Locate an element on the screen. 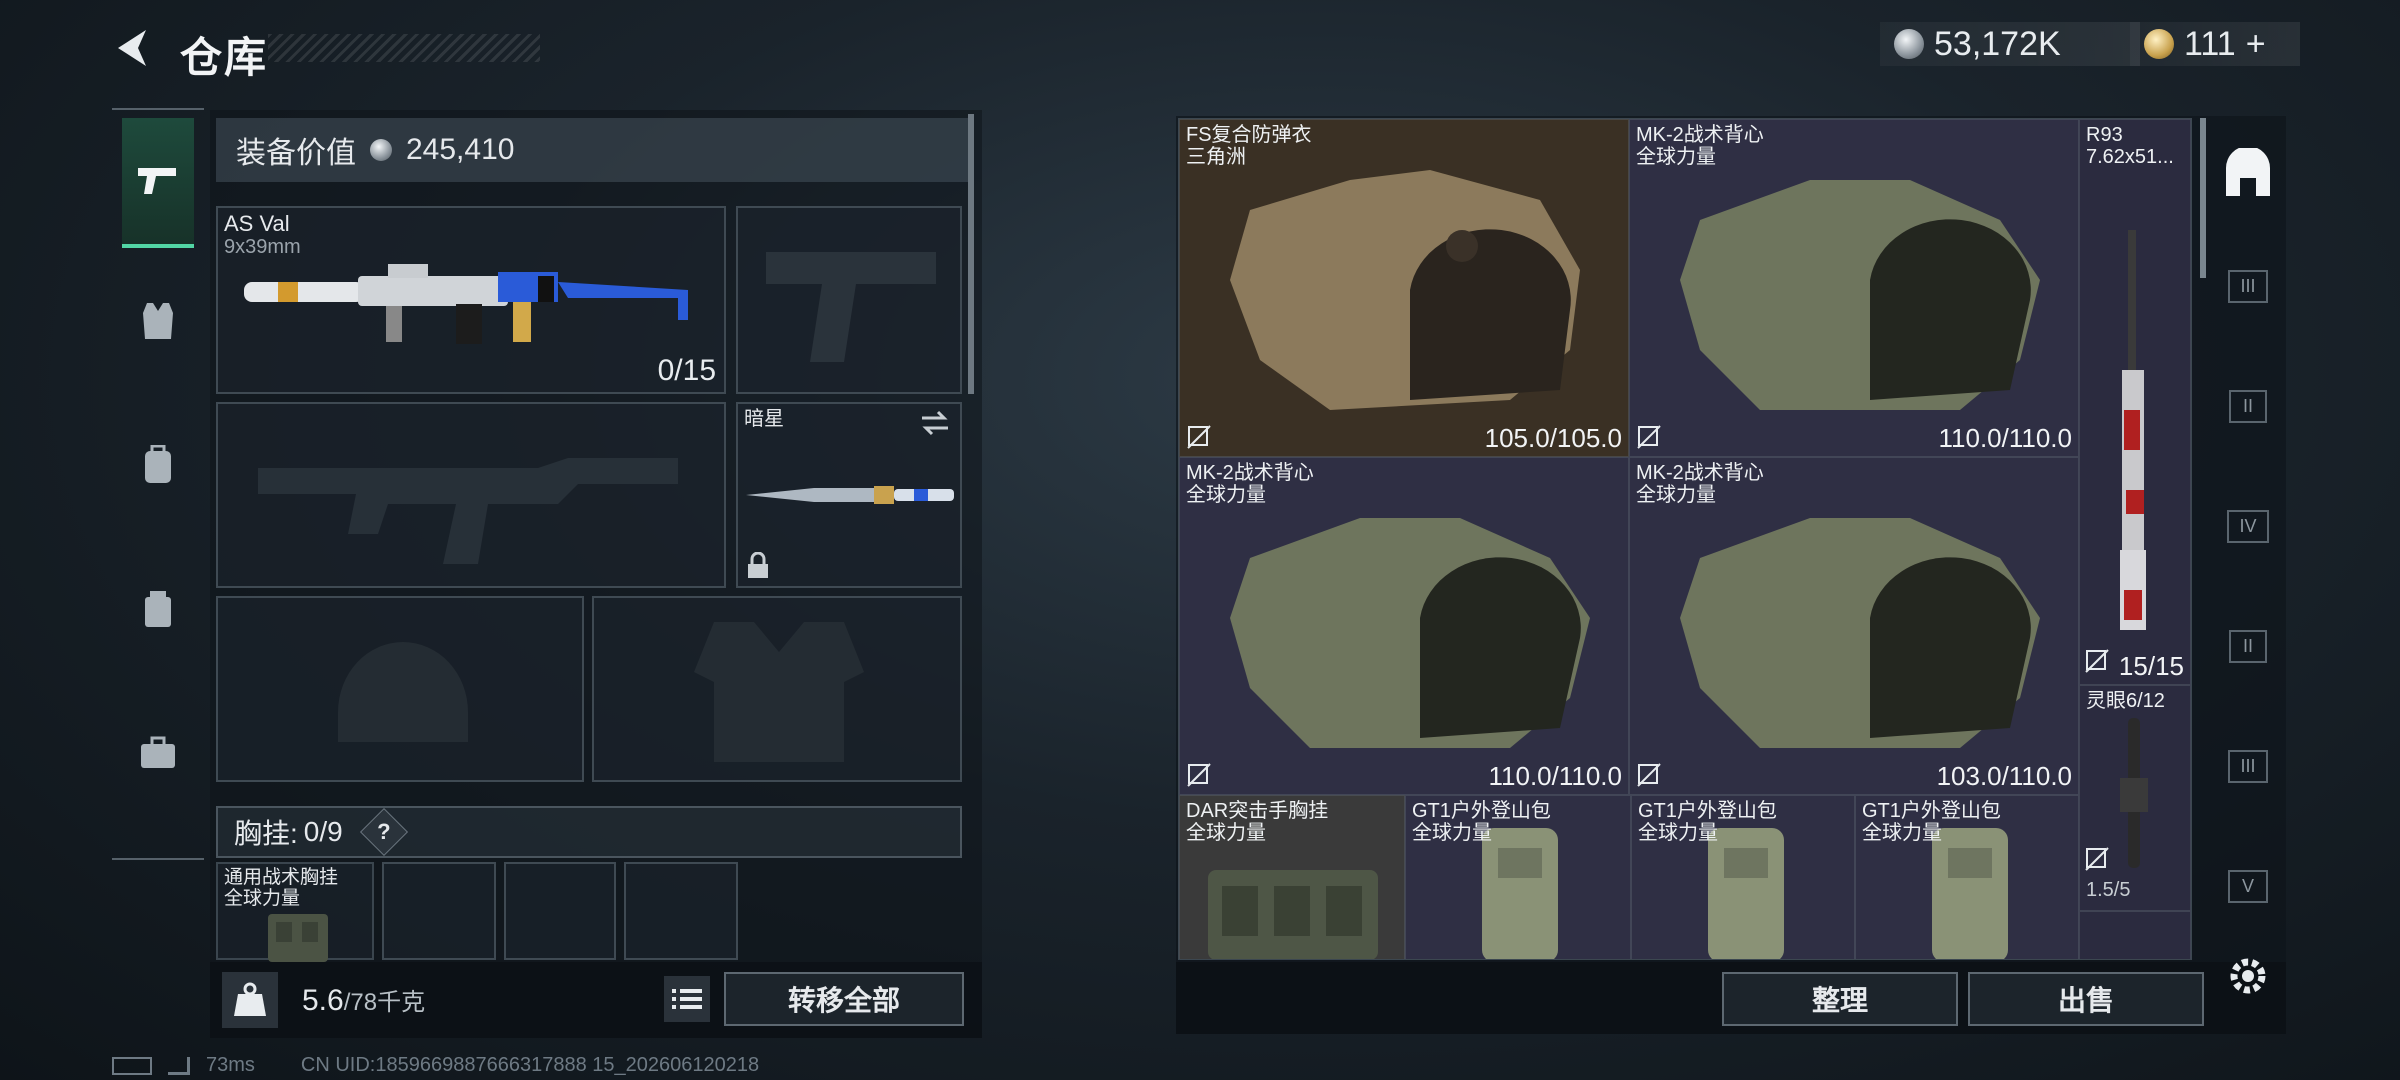 The height and width of the screenshot is (1080, 2400). gold-currency: 111 + is located at coordinates (2215, 44).